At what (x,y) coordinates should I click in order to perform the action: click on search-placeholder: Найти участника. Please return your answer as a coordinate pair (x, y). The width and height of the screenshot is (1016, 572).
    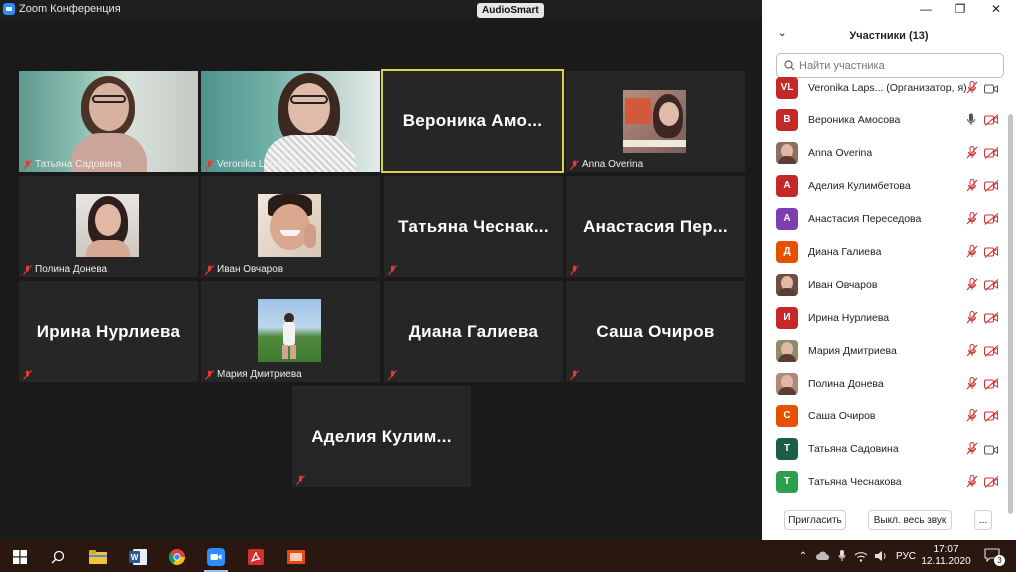
    Looking at the image, I should click on (842, 65).